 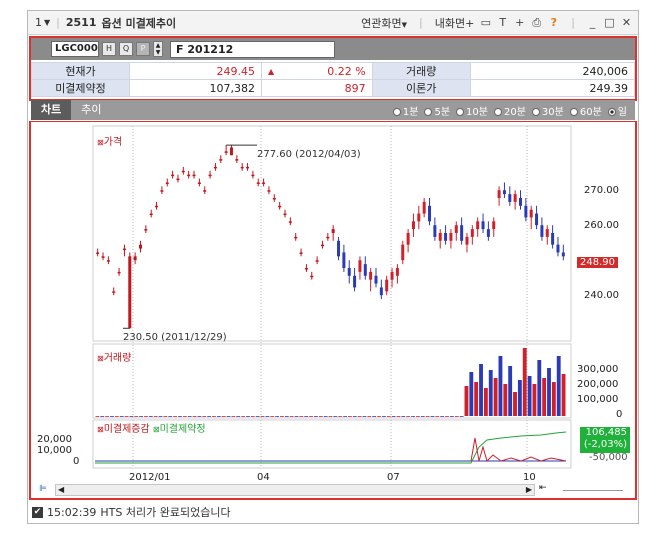 What do you see at coordinates (405, 110) in the screenshot?
I see `period-option-0: 1분` at bounding box center [405, 110].